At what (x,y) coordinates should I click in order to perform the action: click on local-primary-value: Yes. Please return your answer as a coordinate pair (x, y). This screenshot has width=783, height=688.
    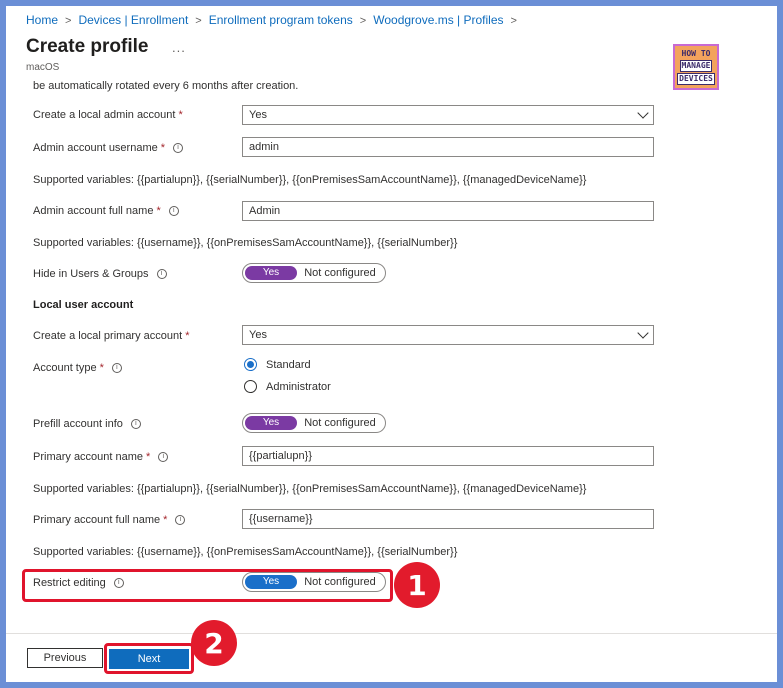
    Looking at the image, I should click on (258, 335).